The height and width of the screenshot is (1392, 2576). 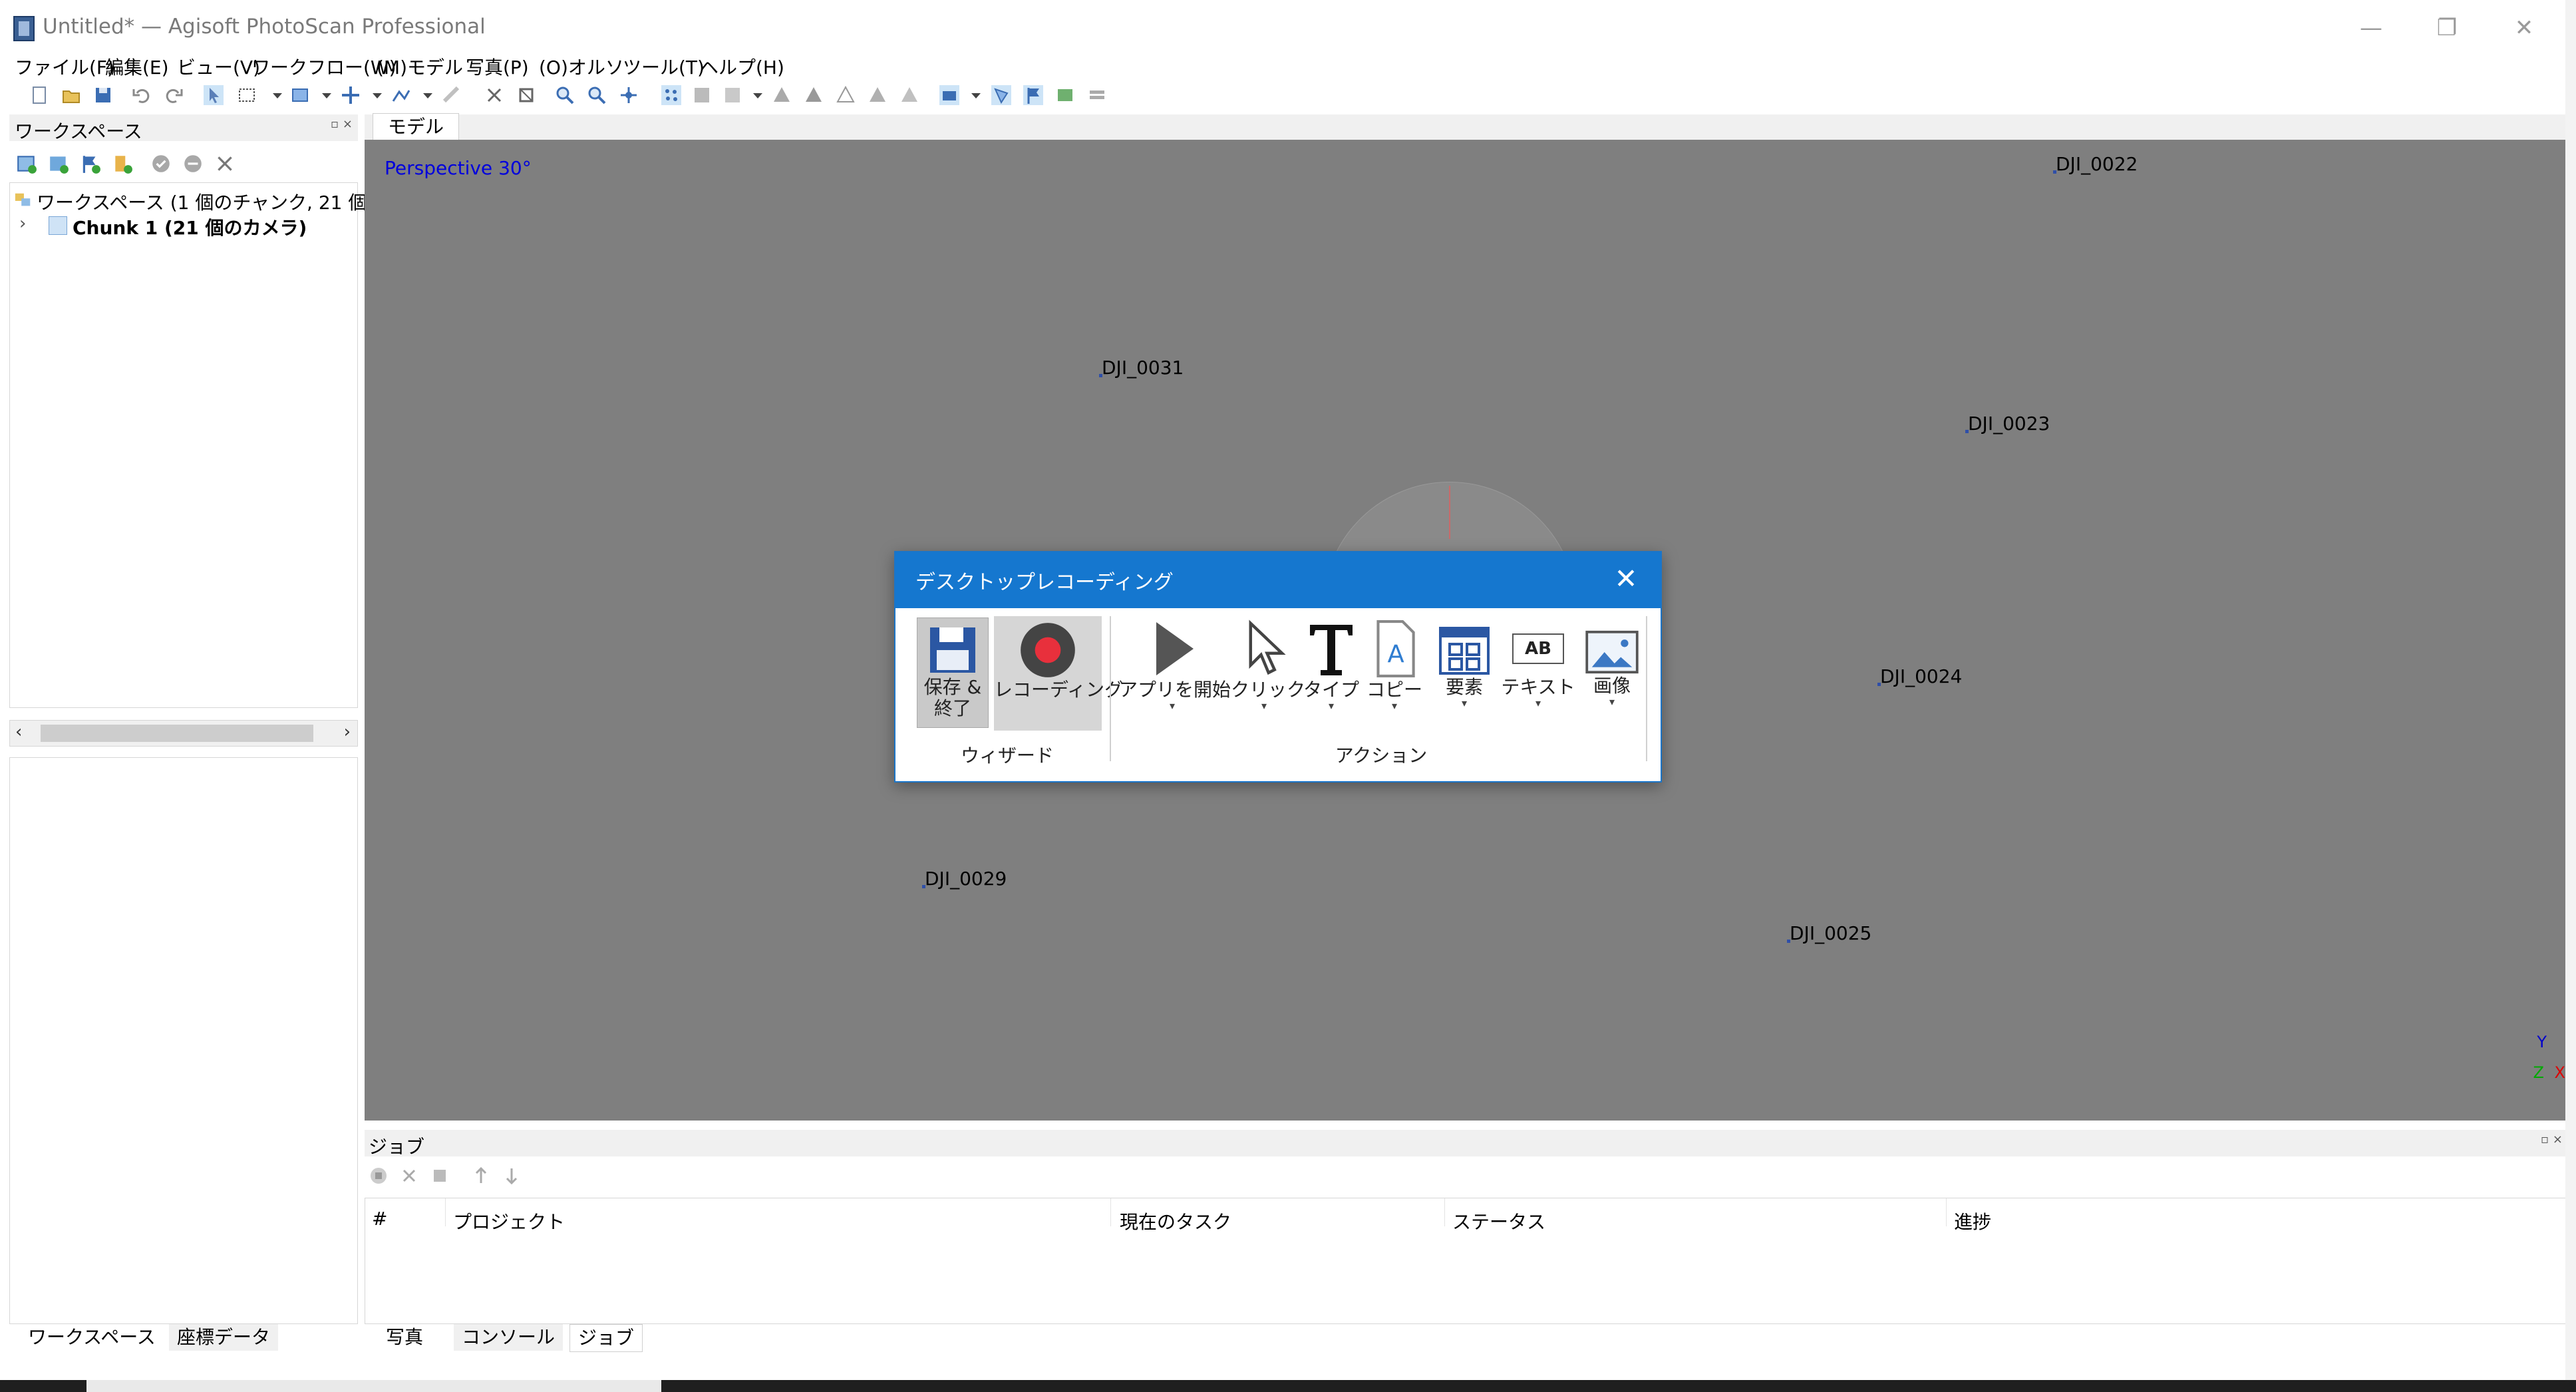 I want to click on zoom-in-icon, so click(x=565, y=95).